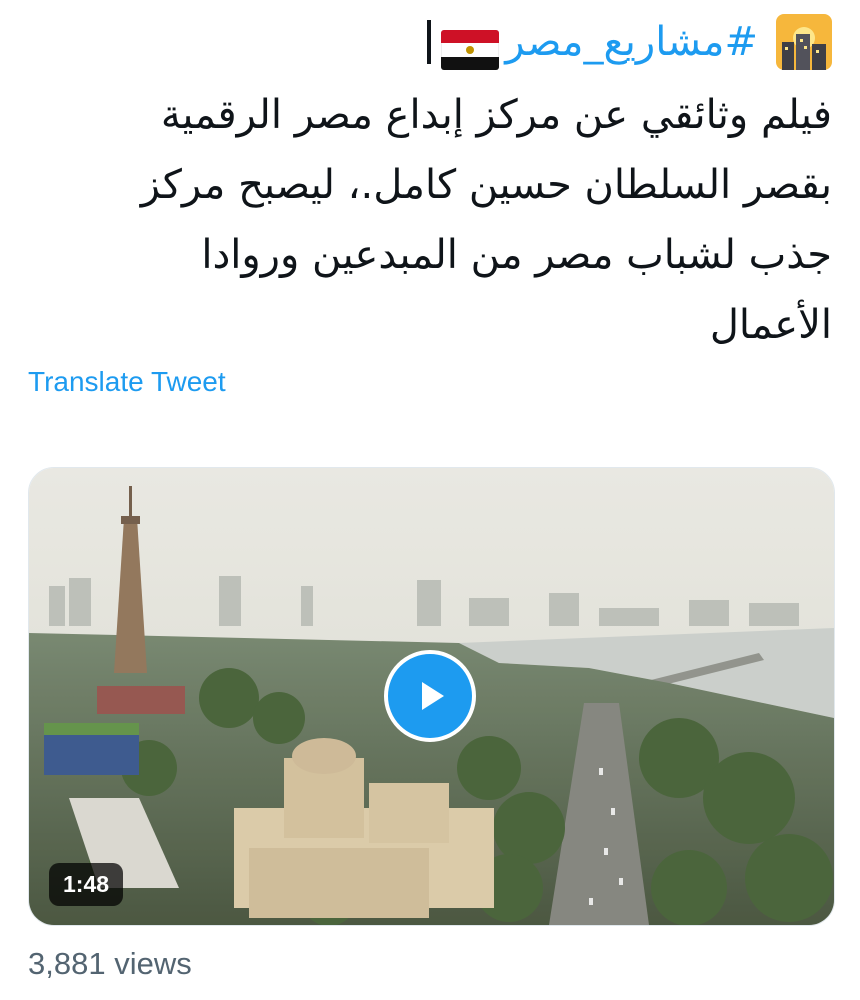 This screenshot has height=1000, width=860. Describe the element at coordinates (437, 42) in the screenshot. I see `hashtag-line: #مشاريع_مصر` at that location.